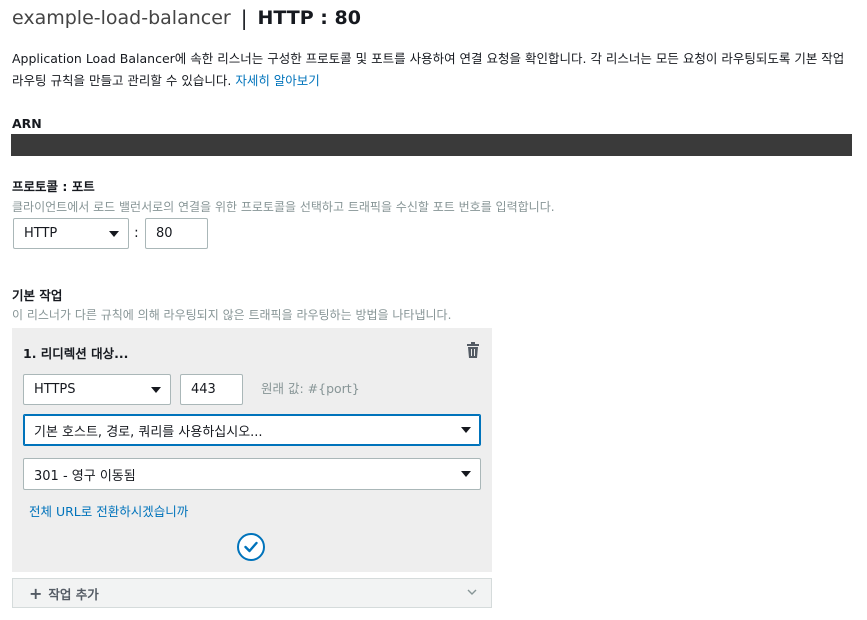  What do you see at coordinates (252, 474) in the screenshot?
I see `status-code-select: 301 - 영구 이동됨` at bounding box center [252, 474].